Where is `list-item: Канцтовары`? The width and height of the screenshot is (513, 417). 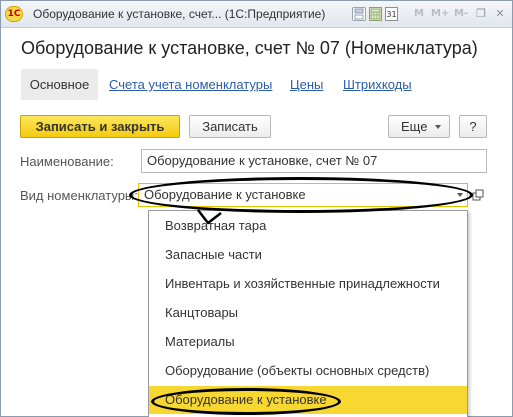 list-item: Канцтовары is located at coordinates (308, 313).